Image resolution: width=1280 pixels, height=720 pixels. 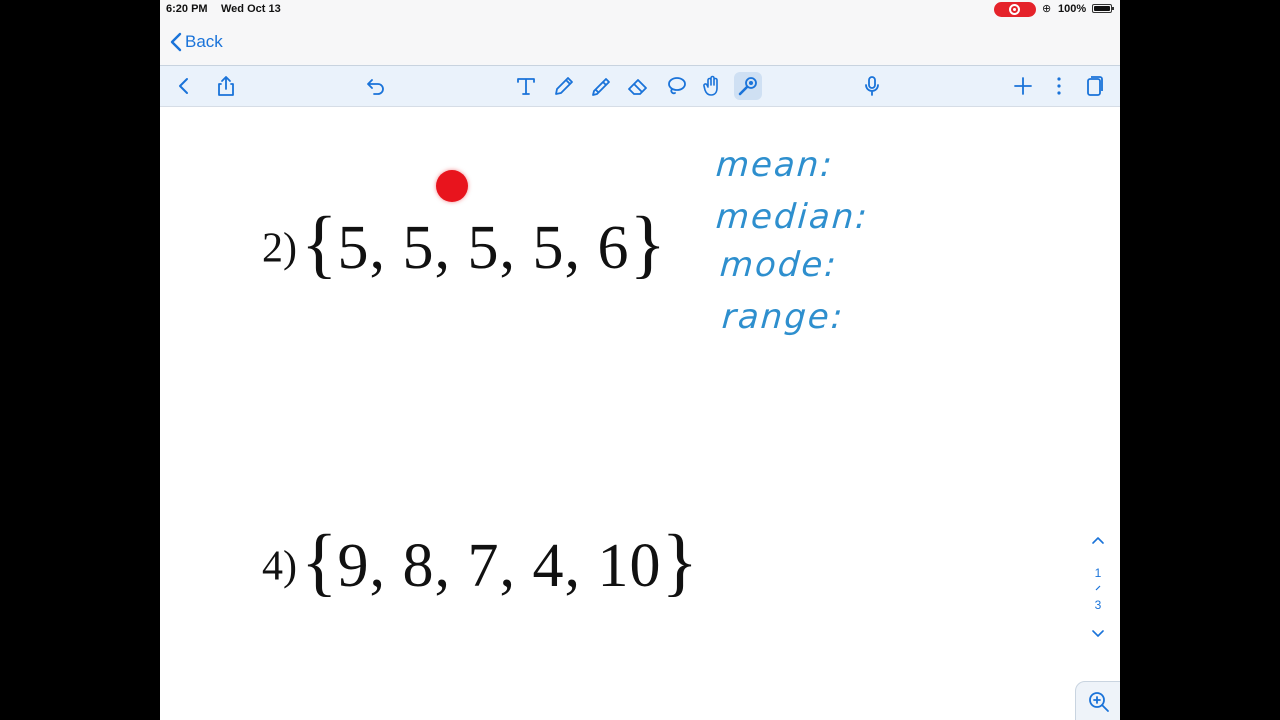 I want to click on text-tool-button, so click(x=526, y=86).